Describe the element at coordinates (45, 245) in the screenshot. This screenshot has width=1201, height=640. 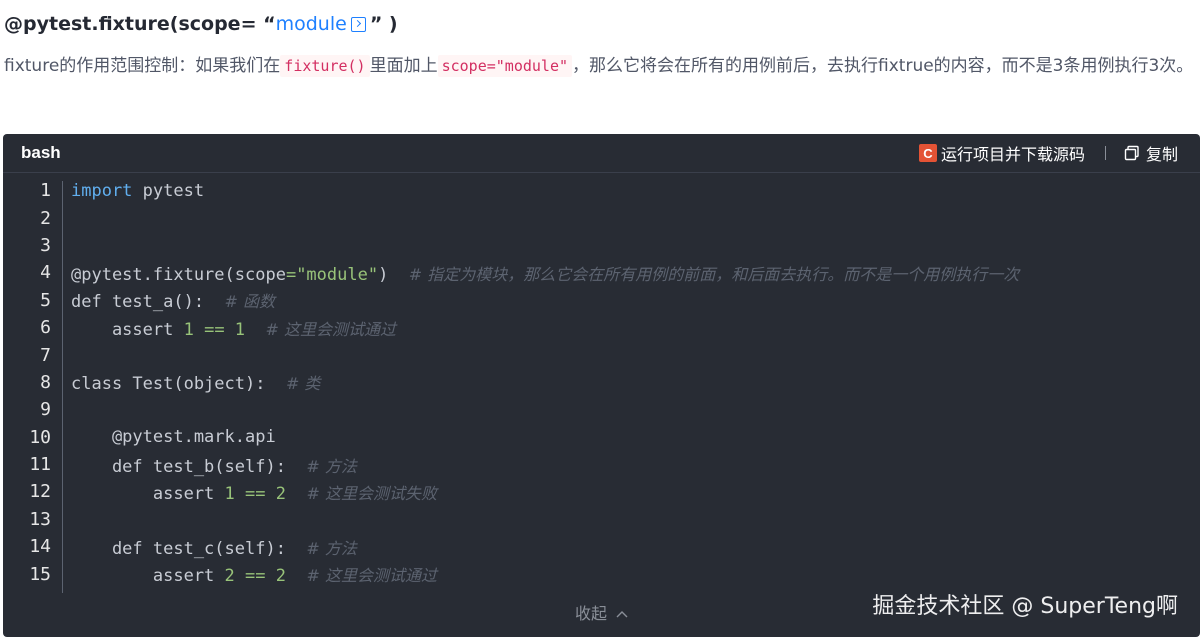
I see `line-number: 3` at that location.